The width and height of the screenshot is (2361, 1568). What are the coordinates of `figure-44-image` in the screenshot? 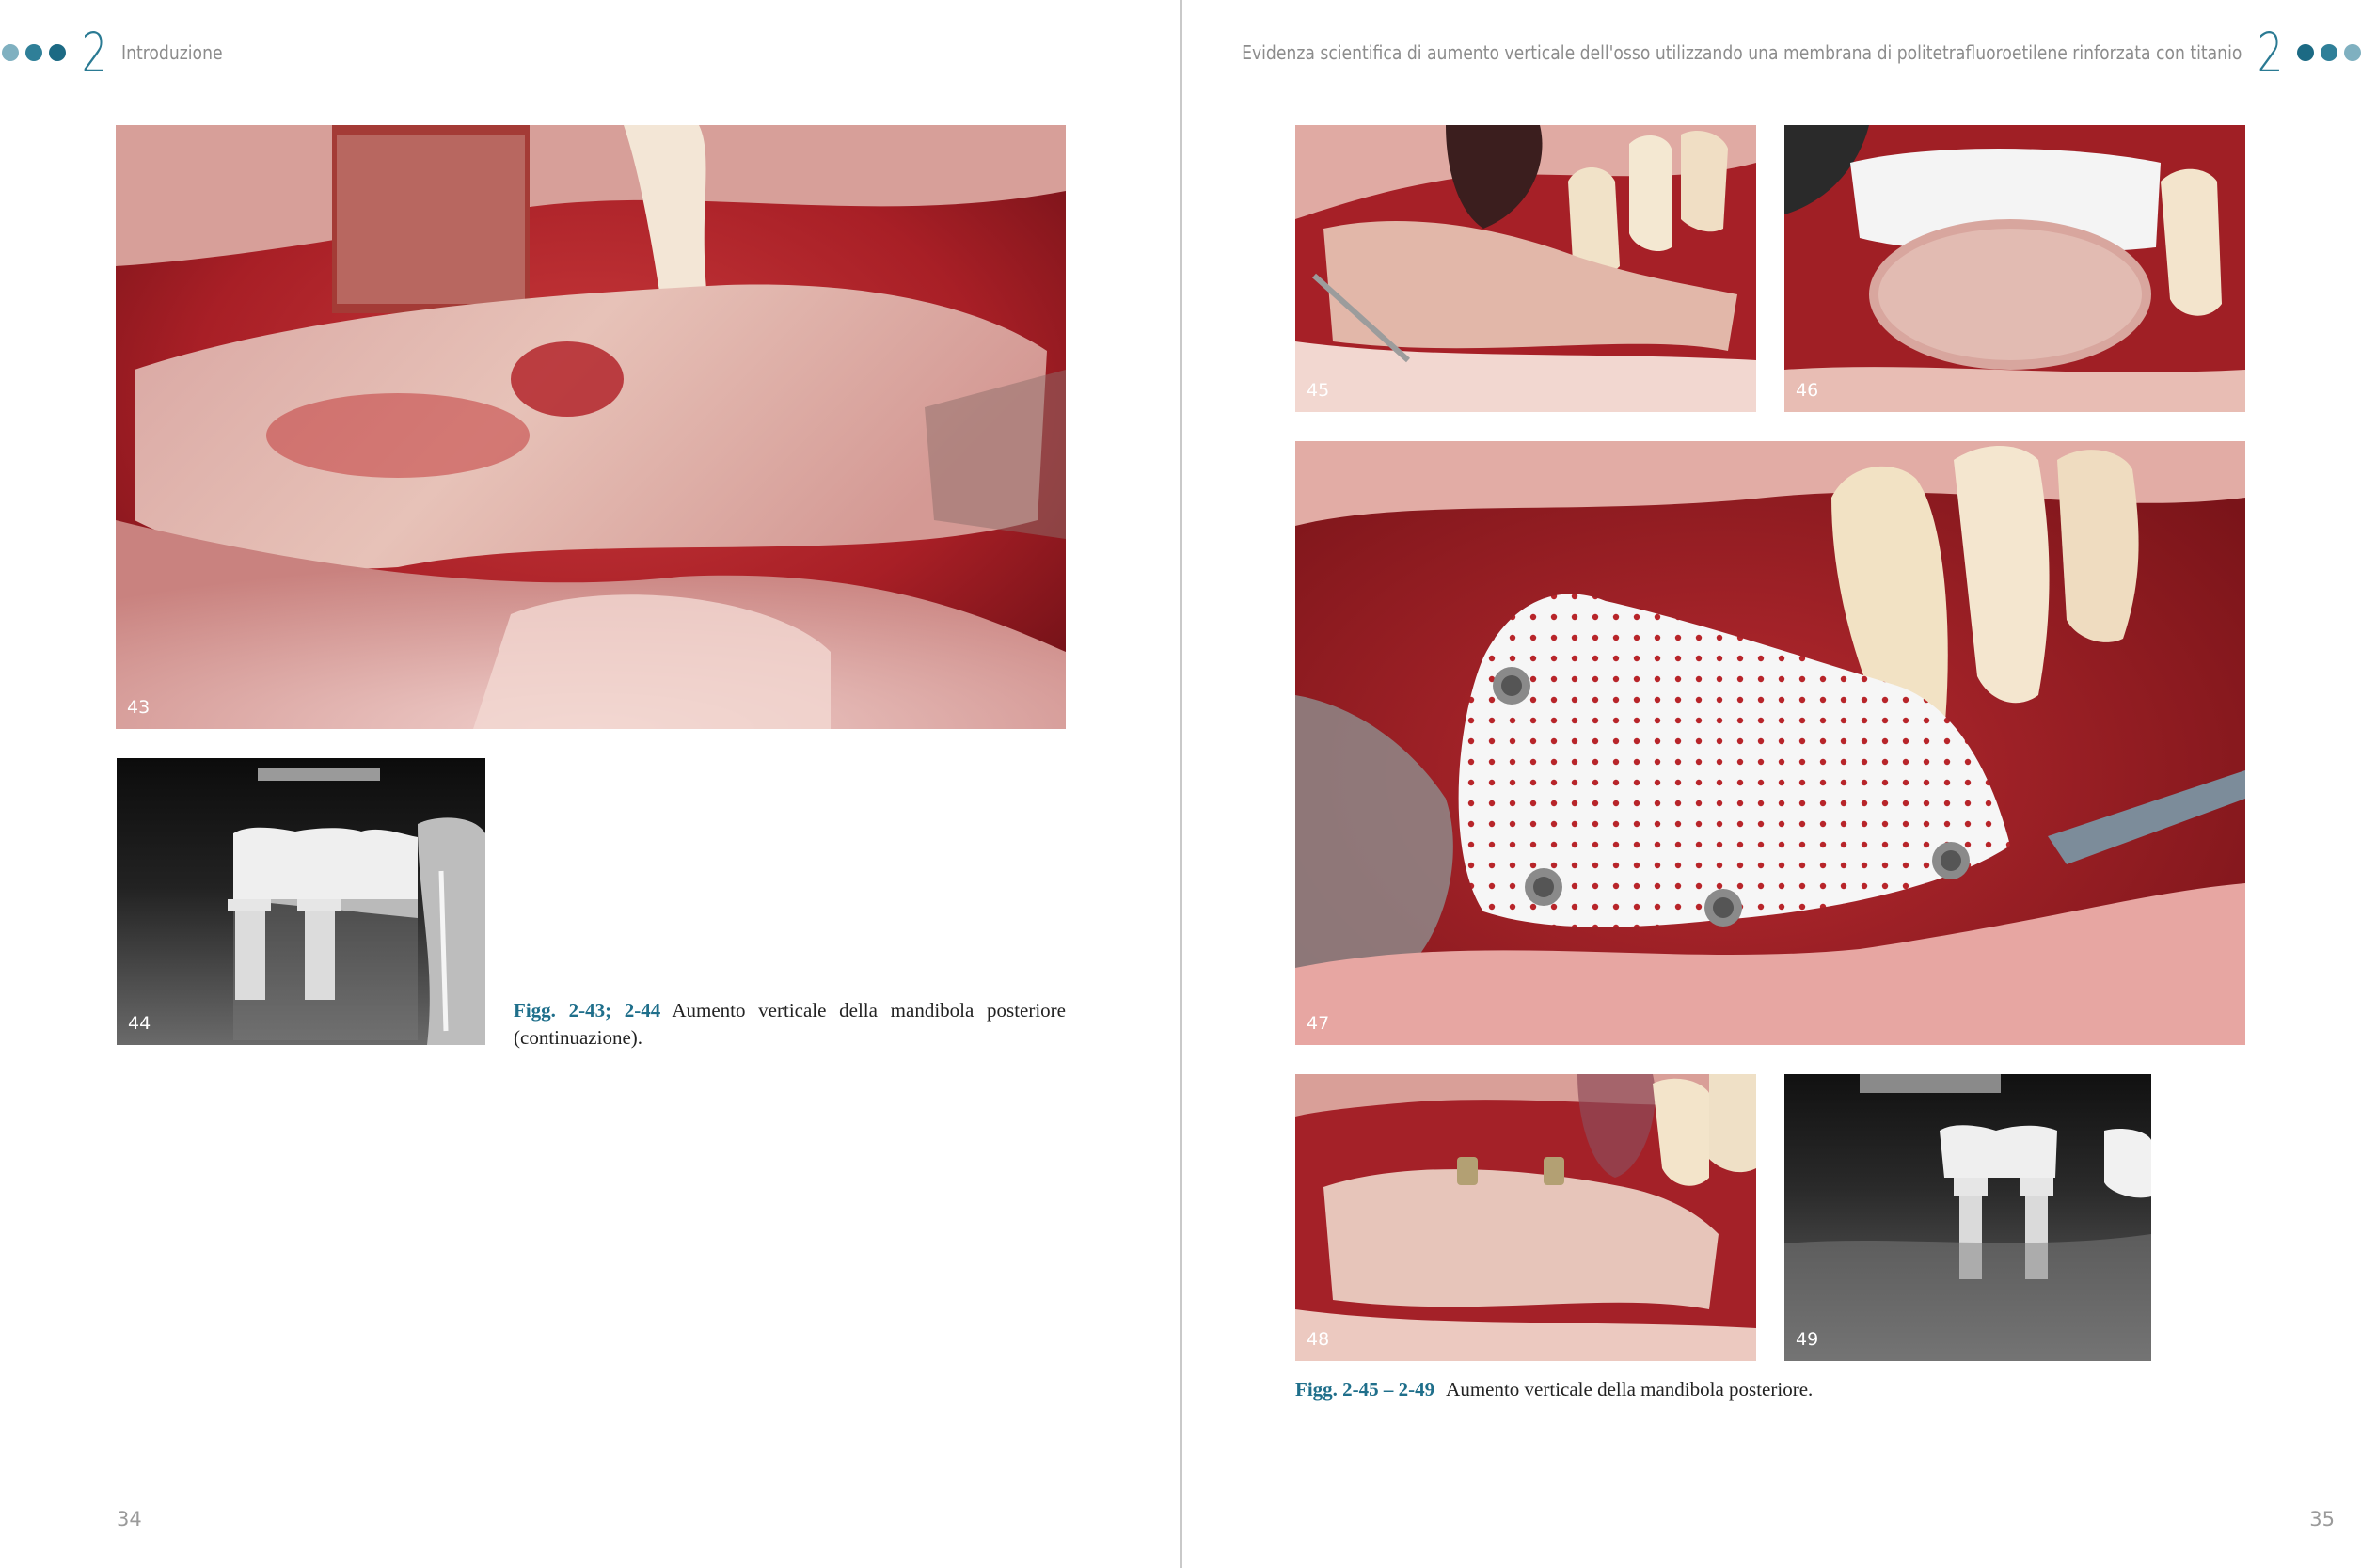 It's located at (301, 901).